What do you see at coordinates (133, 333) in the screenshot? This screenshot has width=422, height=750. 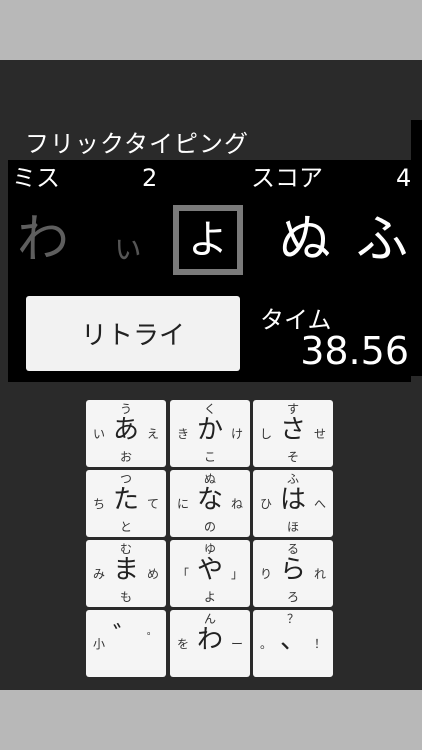 I see `retry-button: リトライ` at bounding box center [133, 333].